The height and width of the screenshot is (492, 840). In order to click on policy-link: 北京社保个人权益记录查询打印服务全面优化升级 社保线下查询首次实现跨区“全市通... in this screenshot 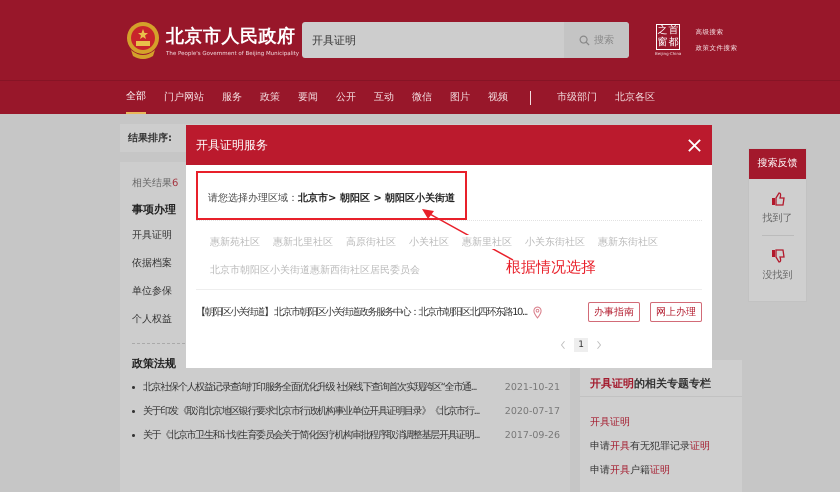, I will do `click(309, 387)`.